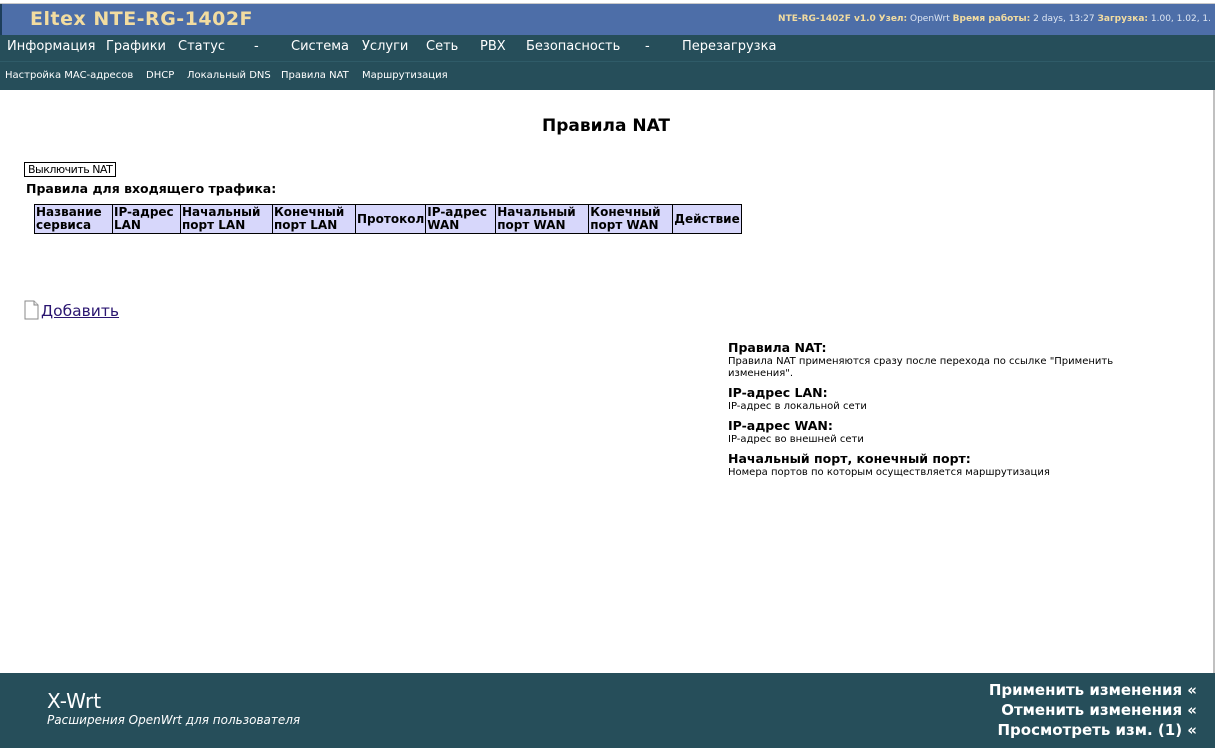 The height and width of the screenshot is (748, 1215). What do you see at coordinates (405, 75) in the screenshot?
I see `subnav-routing: Маршрутизация` at bounding box center [405, 75].